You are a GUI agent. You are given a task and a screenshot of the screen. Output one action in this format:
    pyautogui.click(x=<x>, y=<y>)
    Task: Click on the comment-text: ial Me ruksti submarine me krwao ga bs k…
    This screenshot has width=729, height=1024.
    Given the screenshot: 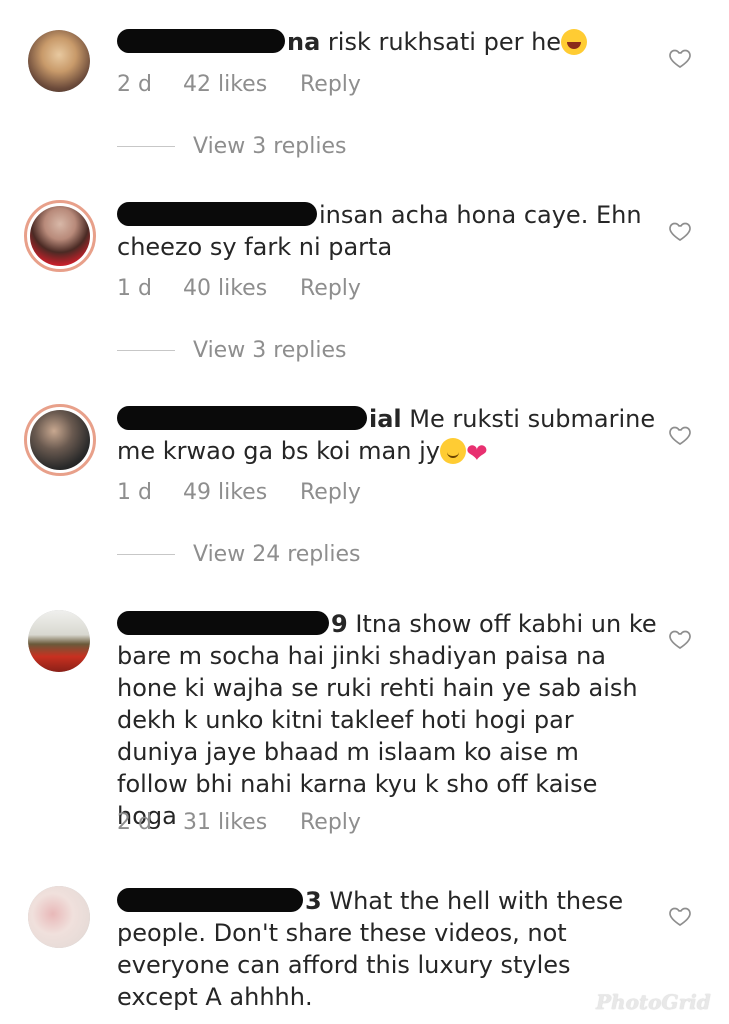 What is the action you would take?
    pyautogui.click(x=387, y=436)
    